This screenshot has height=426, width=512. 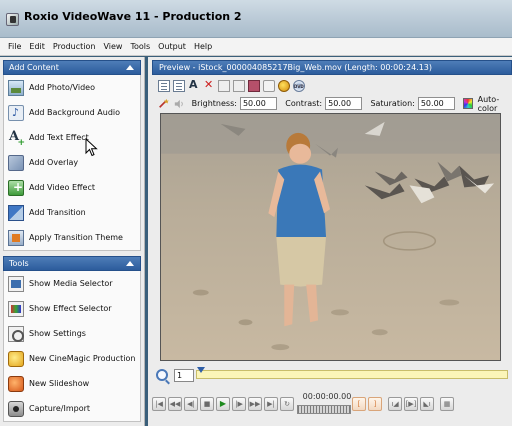 I want to click on media-selector-icon, so click(x=16, y=283).